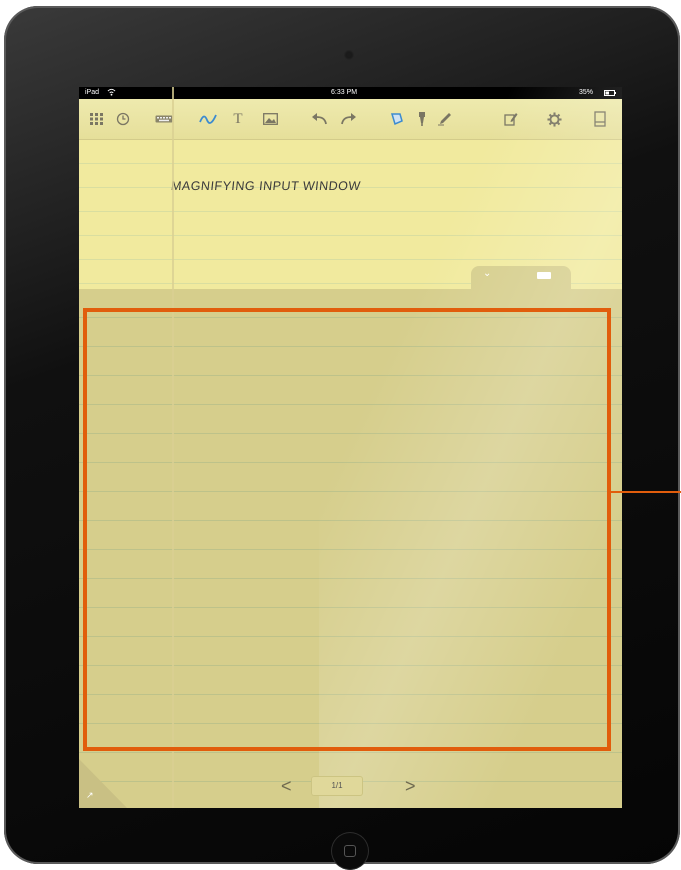  What do you see at coordinates (410, 786) in the screenshot?
I see `next-page-button: >` at bounding box center [410, 786].